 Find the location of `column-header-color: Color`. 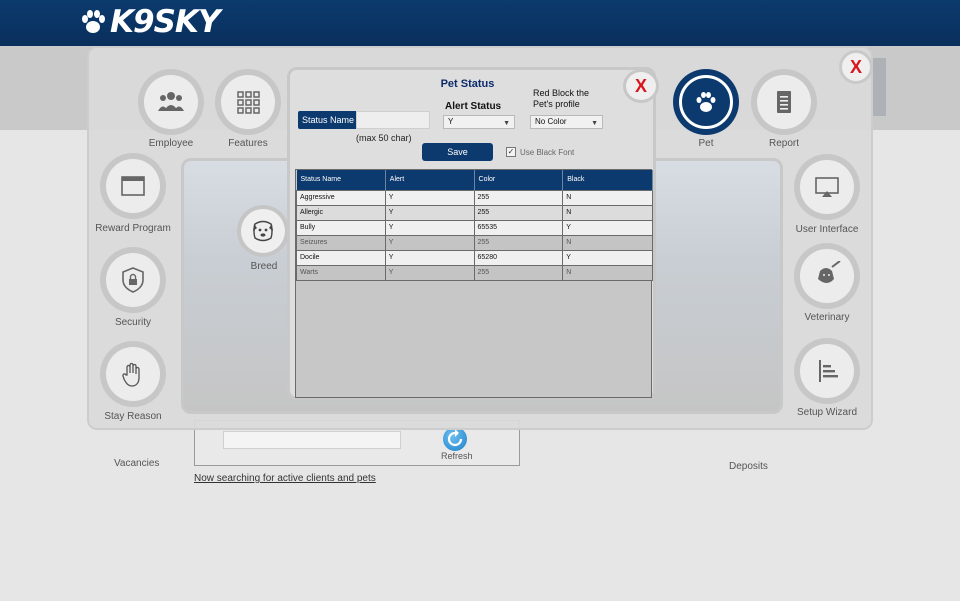

column-header-color: Color is located at coordinates (519, 180).